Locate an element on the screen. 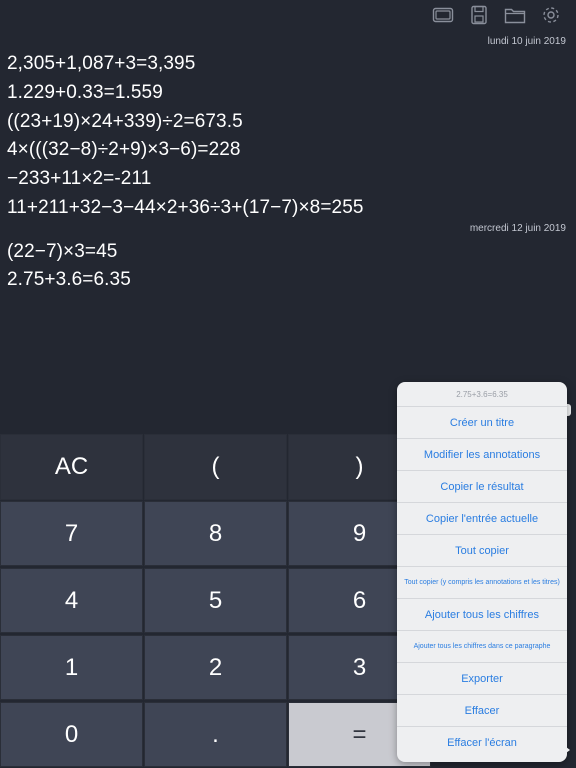 The image size is (576, 768). history-line: 1.229+0.33=1.559 is located at coordinates (85, 93).